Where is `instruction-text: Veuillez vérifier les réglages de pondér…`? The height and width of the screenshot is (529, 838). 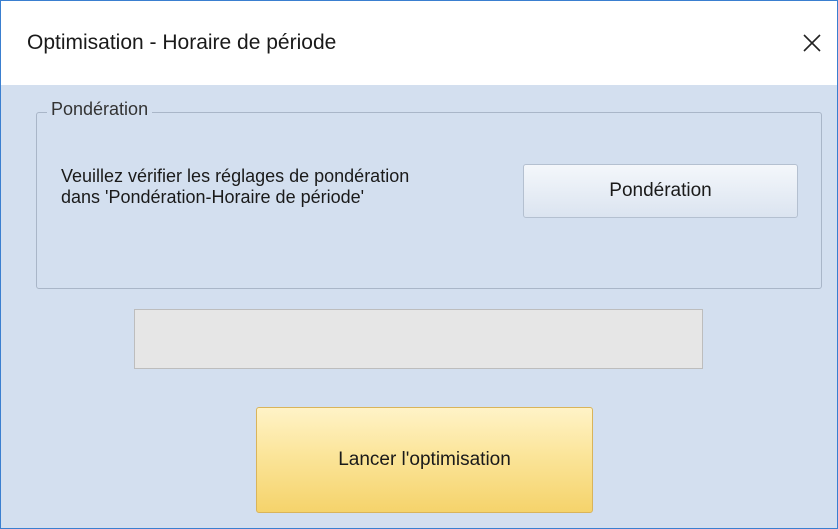 instruction-text: Veuillez vérifier les réglages de pondér… is located at coordinates (235, 187).